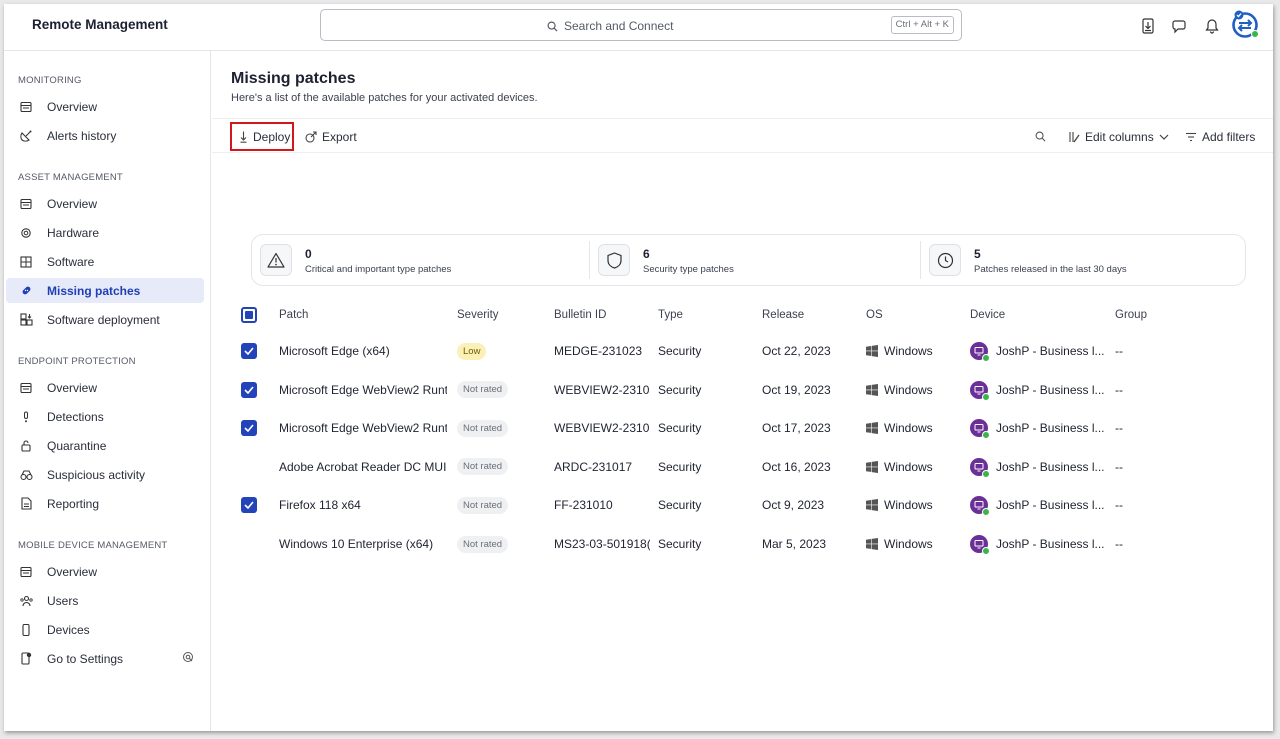 The width and height of the screenshot is (1280, 739). What do you see at coordinates (93, 545) in the screenshot?
I see `section-mobile-device-management: MOBILE DEVICE MANAGEMENT` at bounding box center [93, 545].